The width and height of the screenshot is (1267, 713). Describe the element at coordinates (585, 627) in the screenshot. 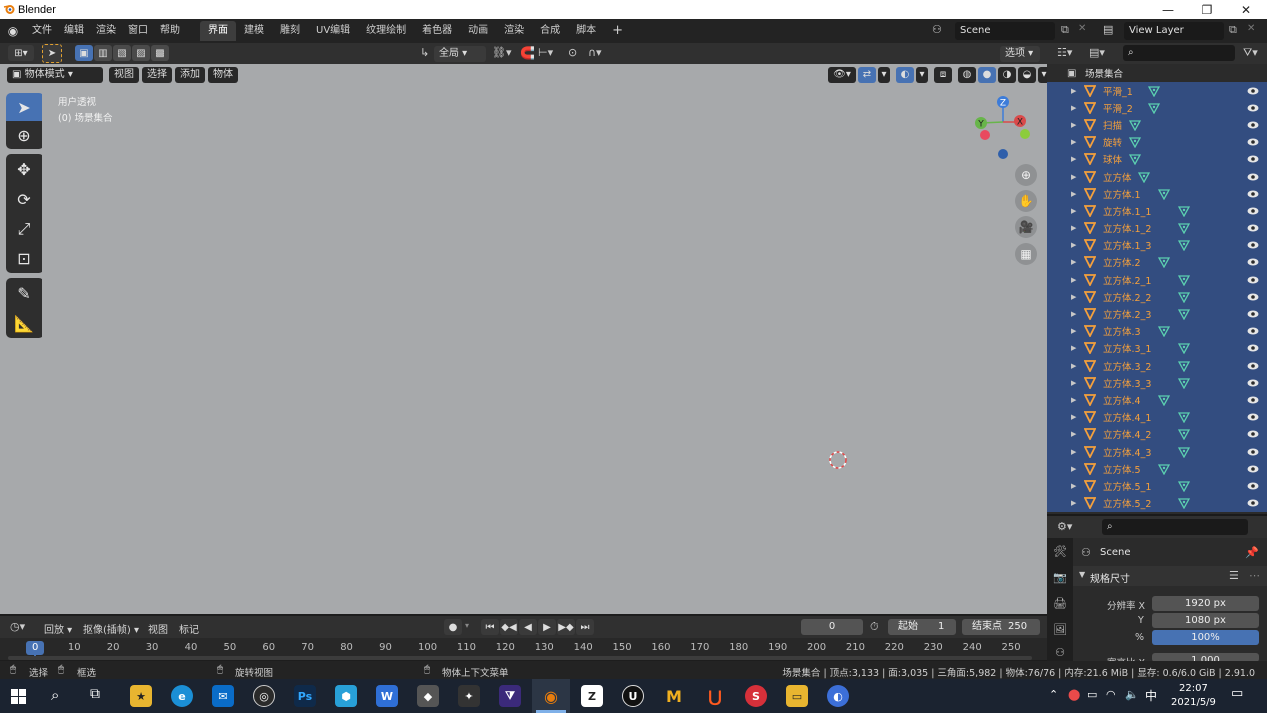

I see `jump-end-icon: ⏭` at that location.